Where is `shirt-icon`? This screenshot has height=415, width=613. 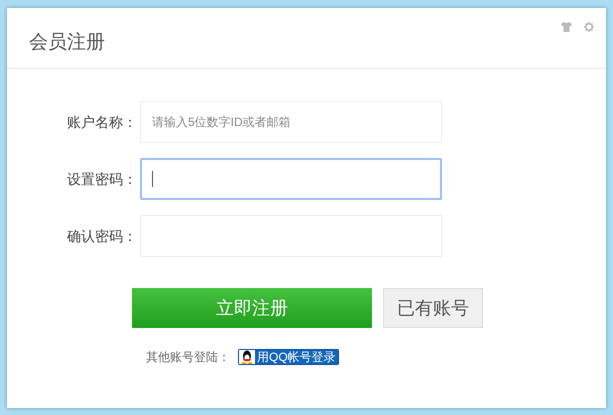
shirt-icon is located at coordinates (566, 27).